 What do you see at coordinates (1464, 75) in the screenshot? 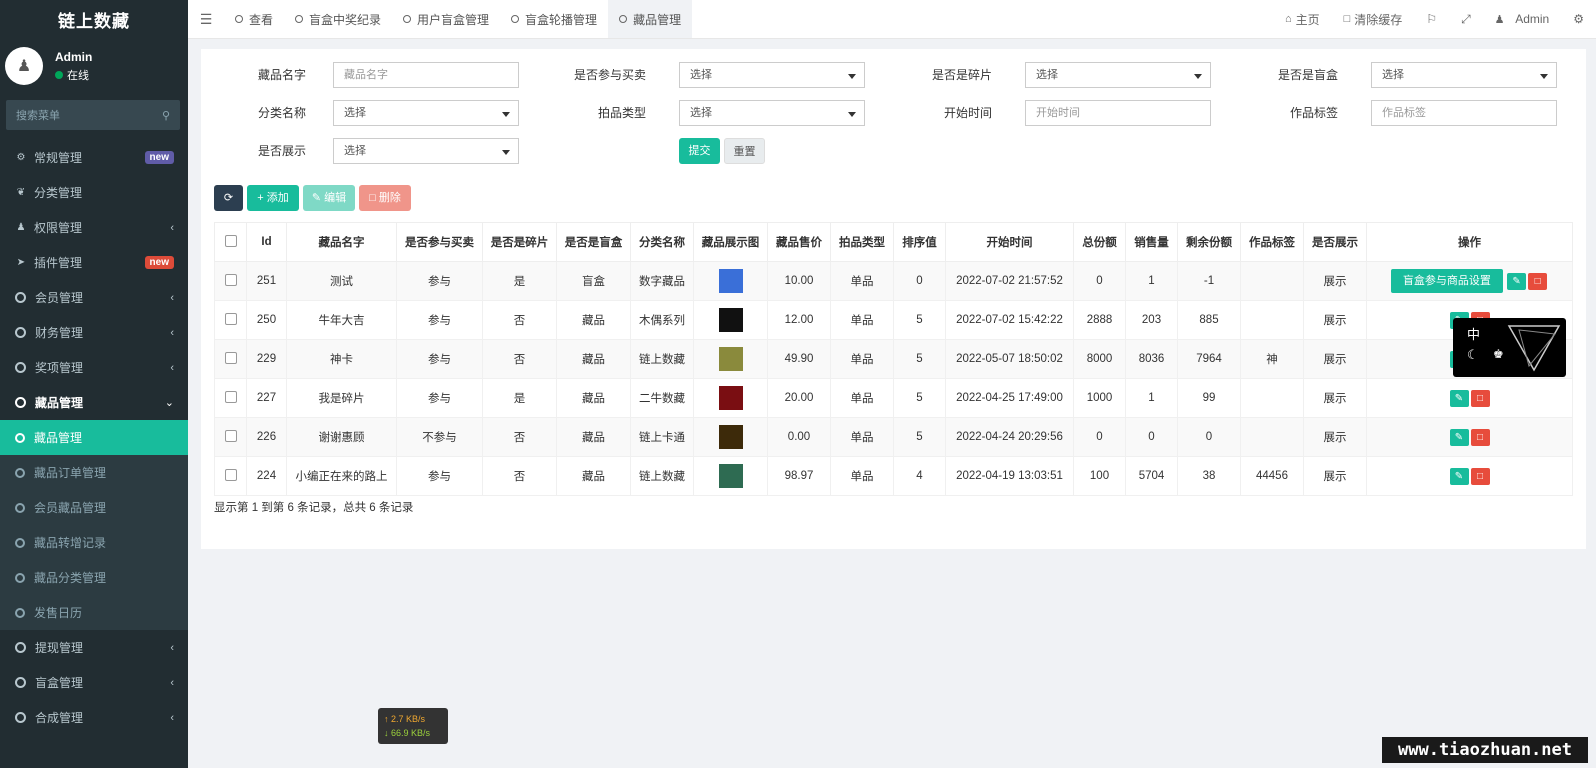
I see `filter-blindbox-select: 选择` at bounding box center [1464, 75].